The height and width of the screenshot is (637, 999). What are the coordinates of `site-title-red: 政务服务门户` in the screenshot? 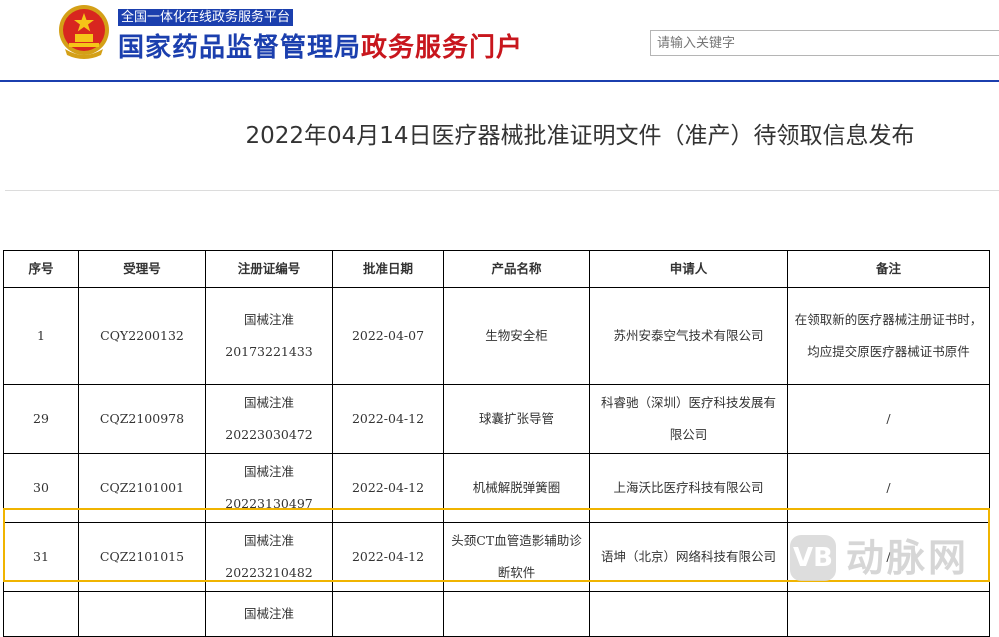 It's located at (442, 48).